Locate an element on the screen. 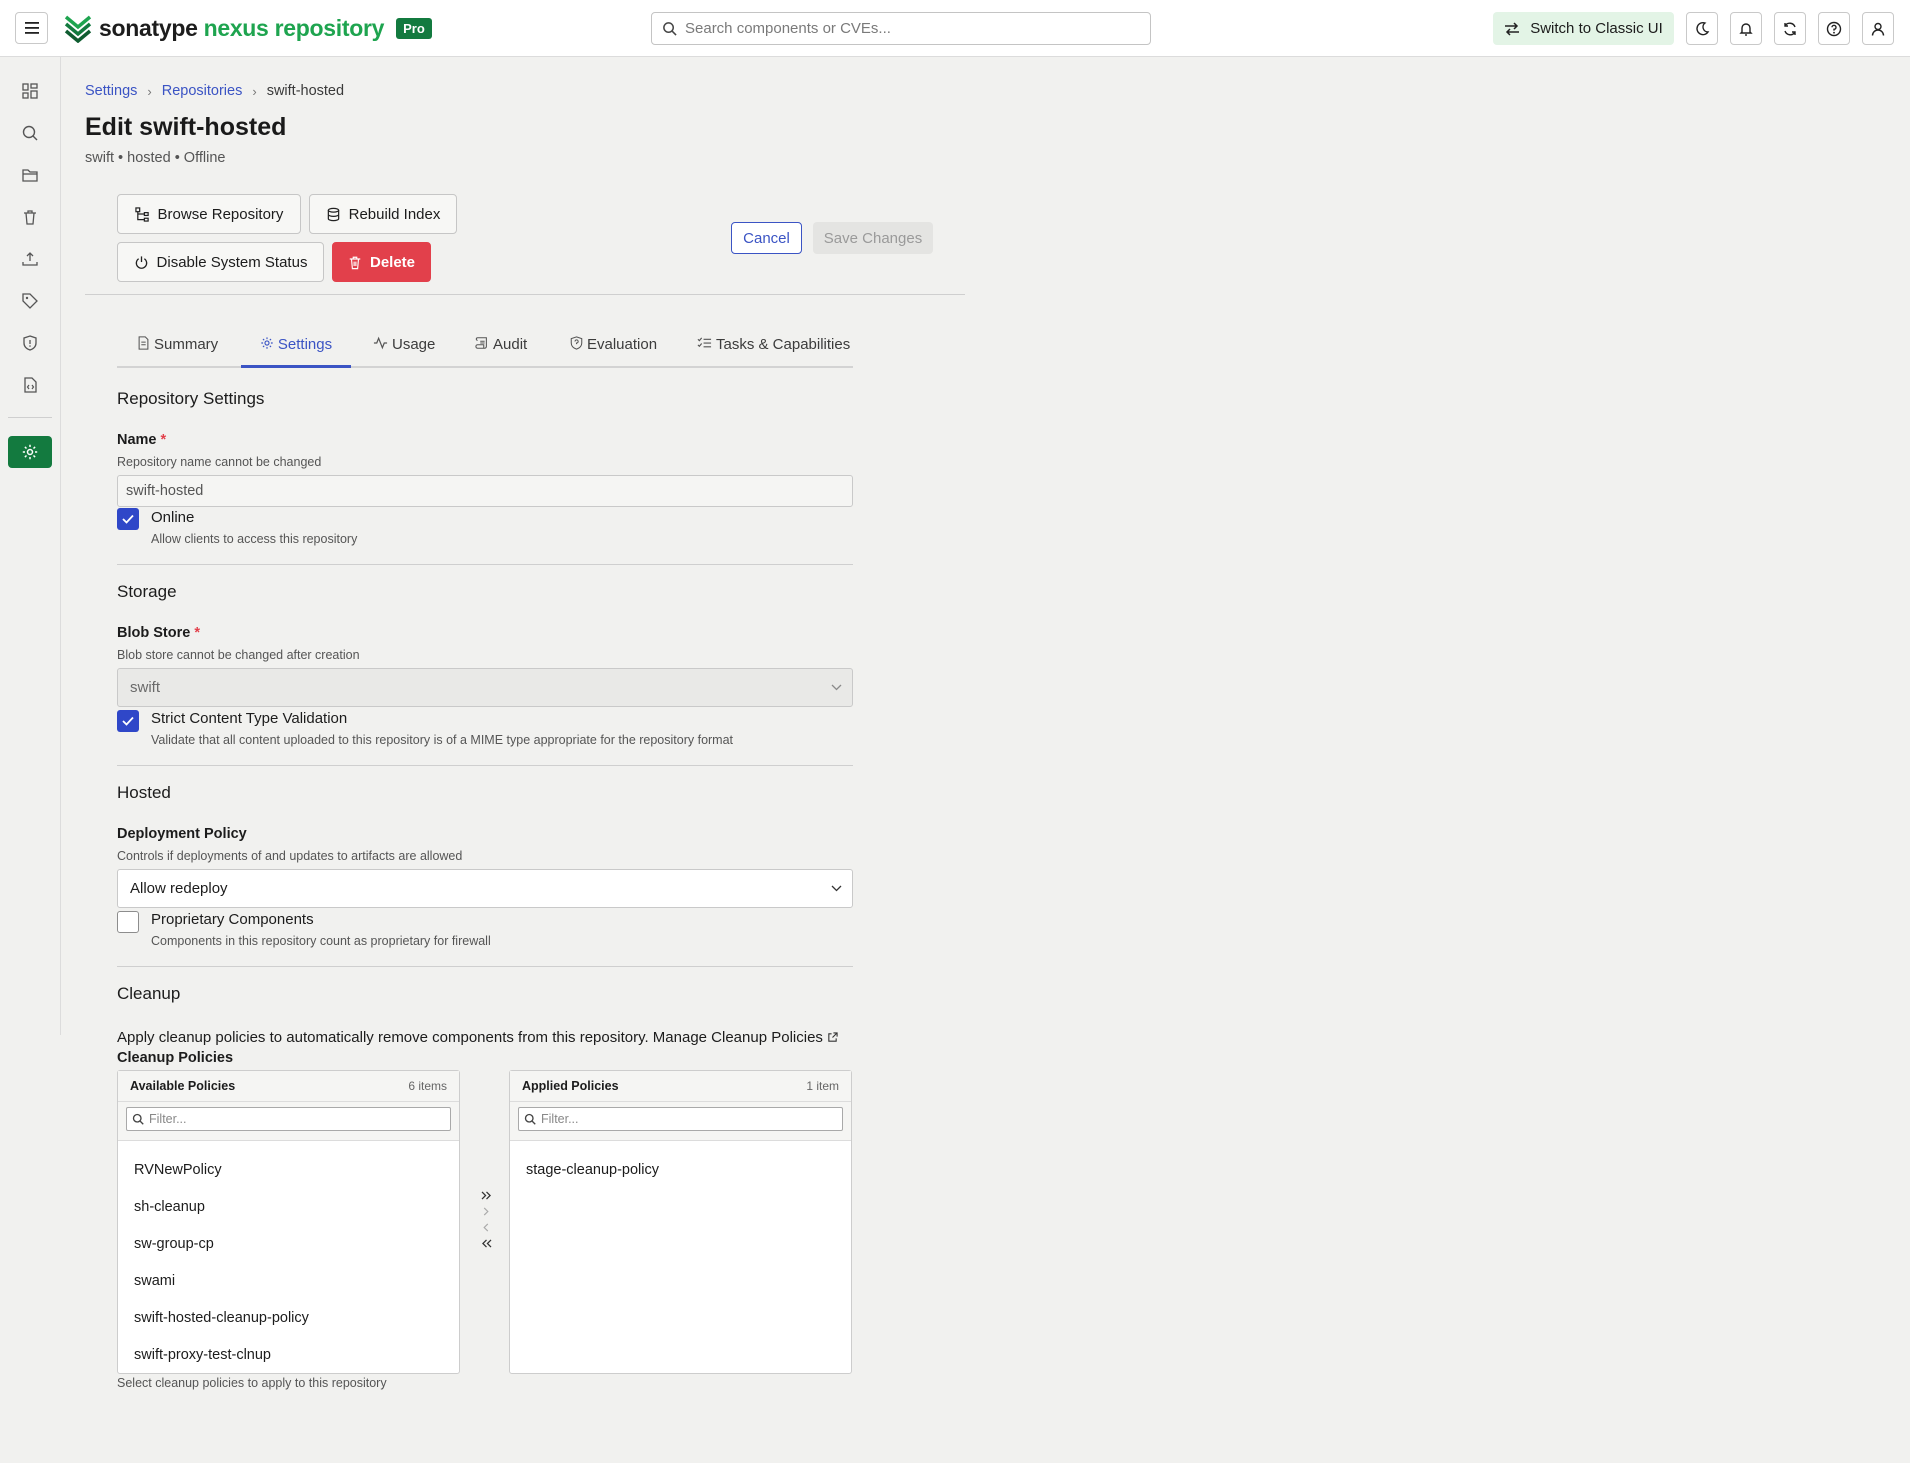  chevron-left-icon is located at coordinates (486, 1227).